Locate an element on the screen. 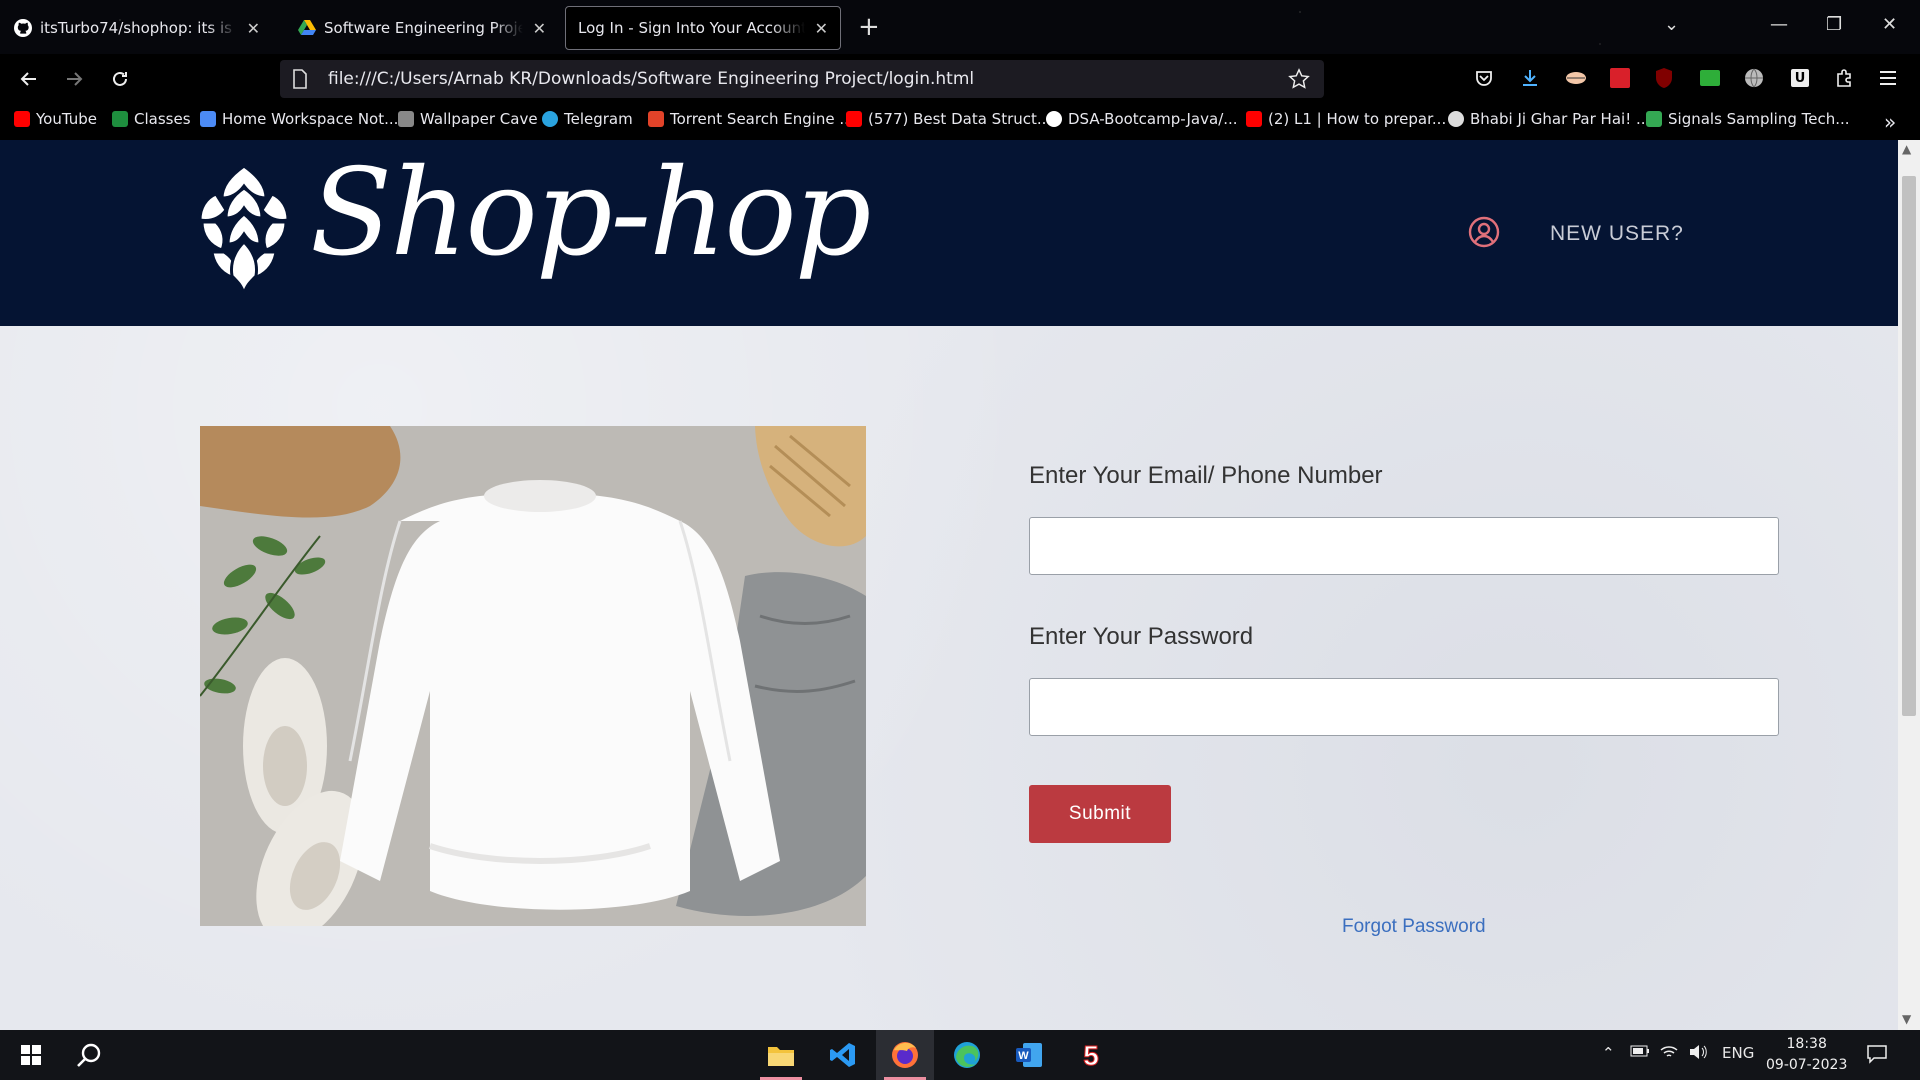 This screenshot has width=1920, height=1080. battery-icon is located at coordinates (1640, 1053).